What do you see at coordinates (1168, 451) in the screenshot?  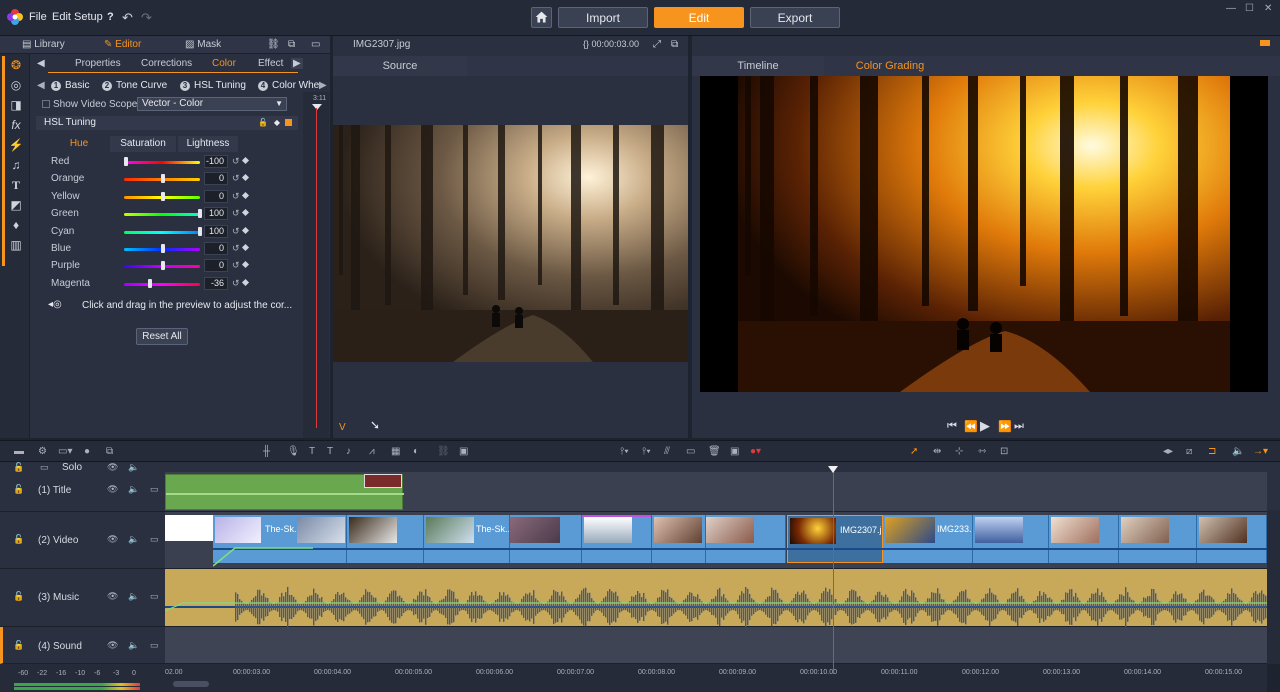 I see `audio-scrub-icon: ◂▸` at bounding box center [1168, 451].